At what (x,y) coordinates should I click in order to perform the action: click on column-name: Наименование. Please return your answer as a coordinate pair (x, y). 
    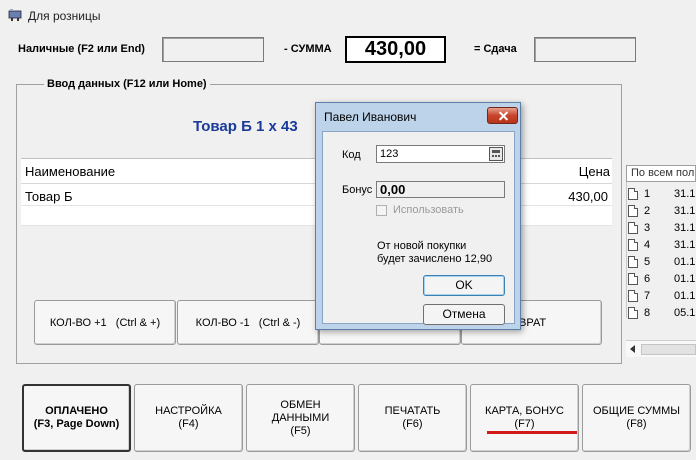
    Looking at the image, I should click on (70, 171).